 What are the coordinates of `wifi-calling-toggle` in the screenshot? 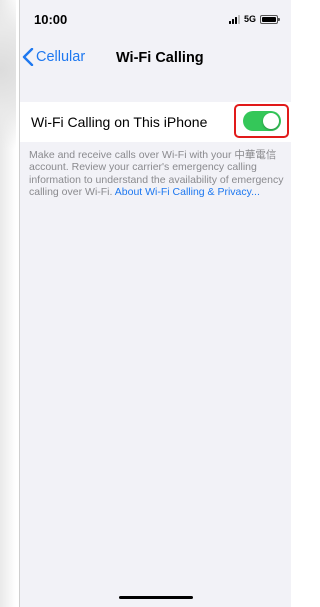 It's located at (262, 121).